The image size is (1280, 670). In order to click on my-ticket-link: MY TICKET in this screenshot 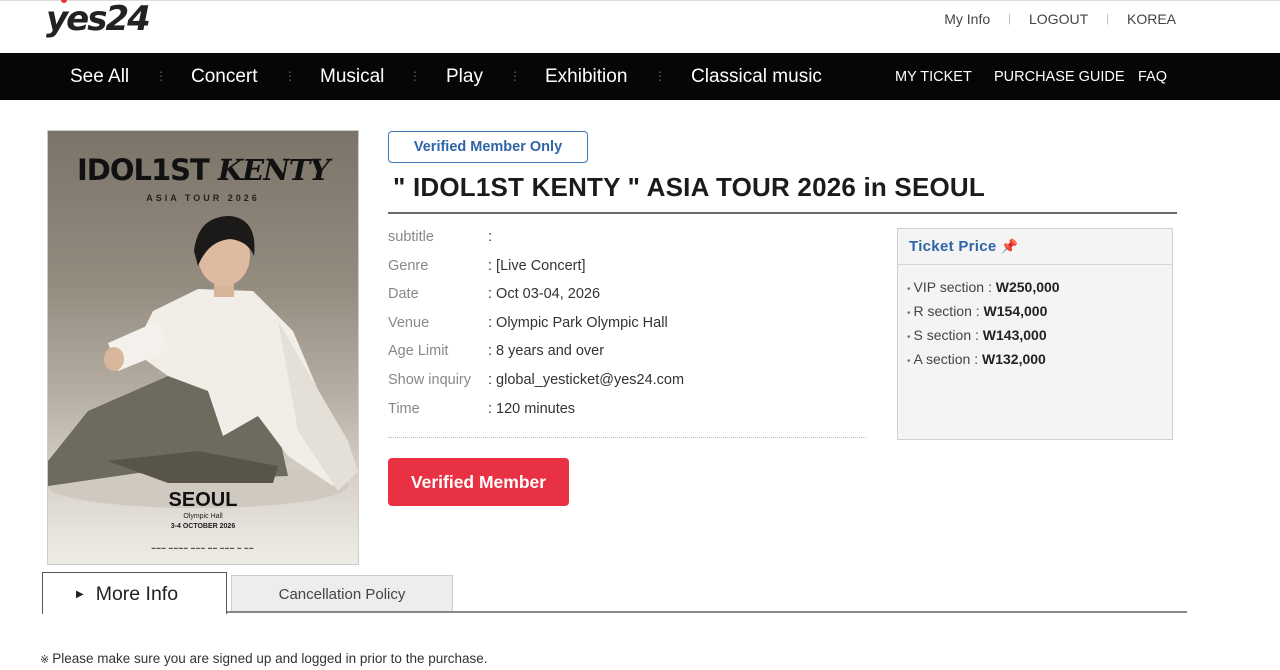, I will do `click(933, 77)`.